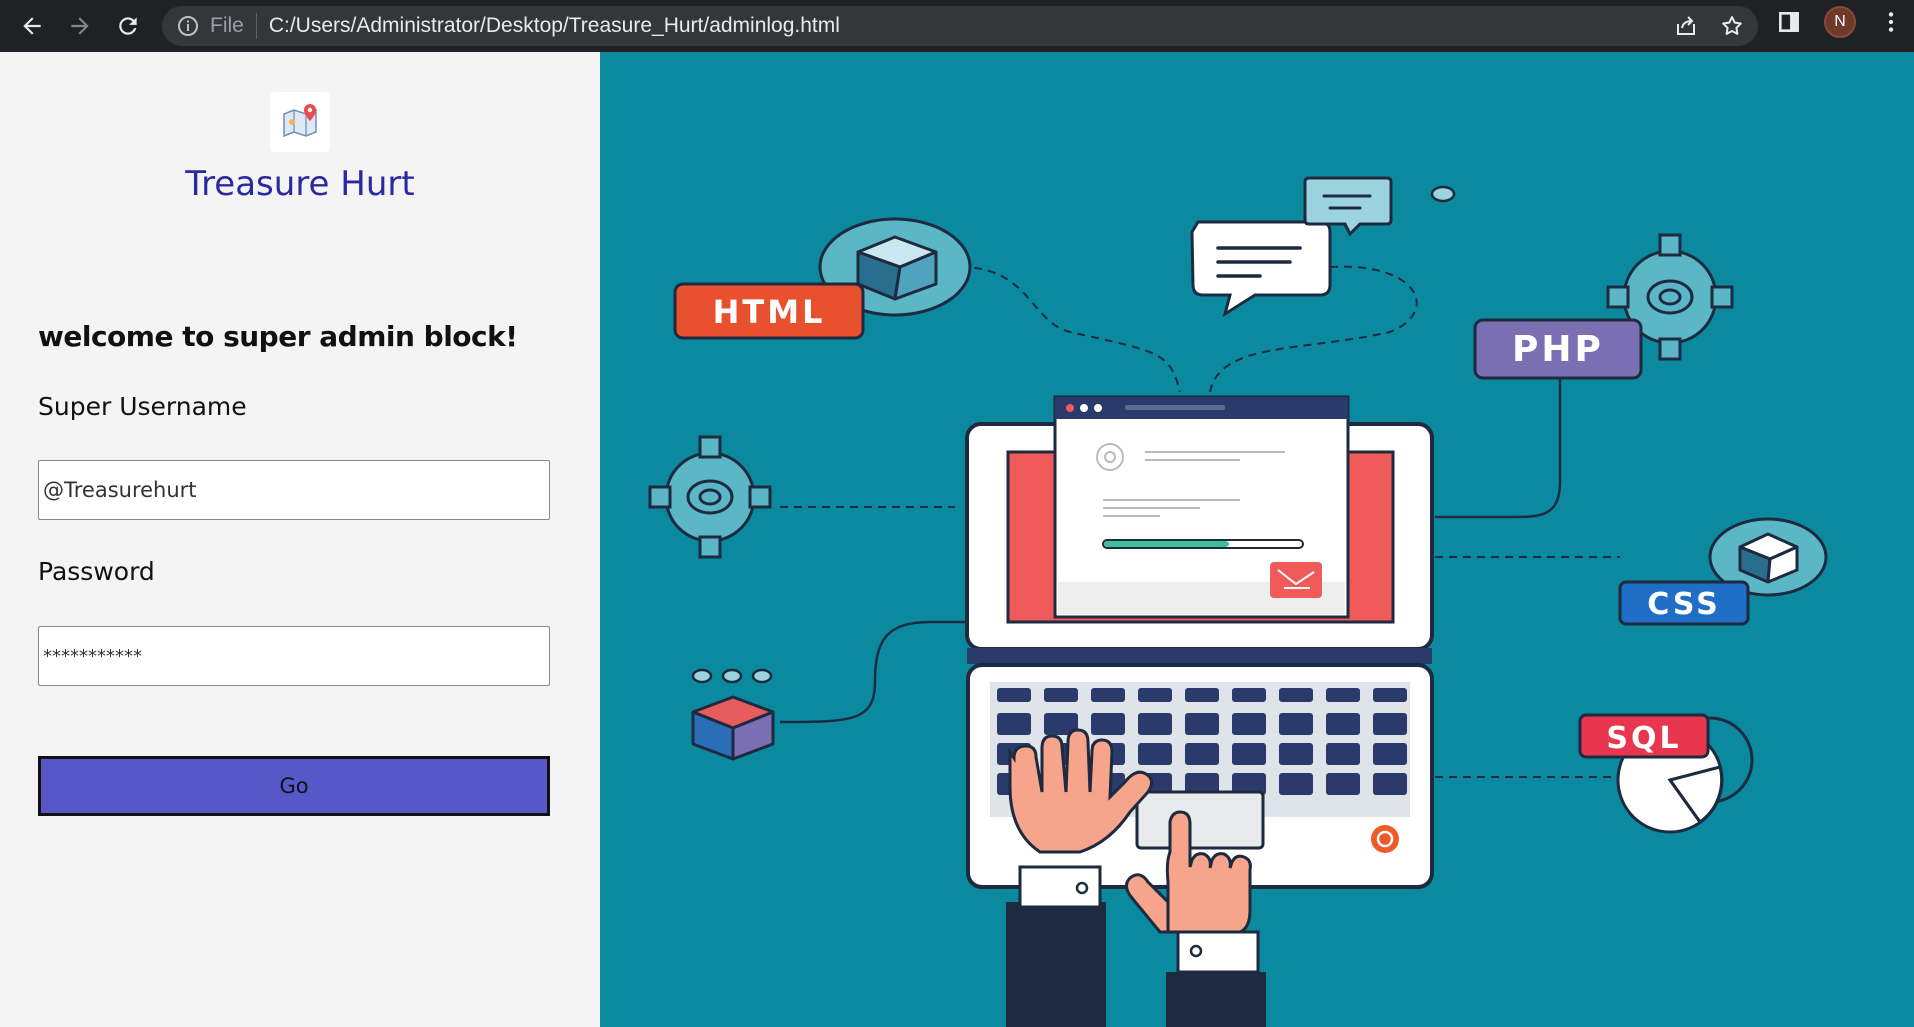  What do you see at coordinates (1732, 26) in the screenshot?
I see `star-icon` at bounding box center [1732, 26].